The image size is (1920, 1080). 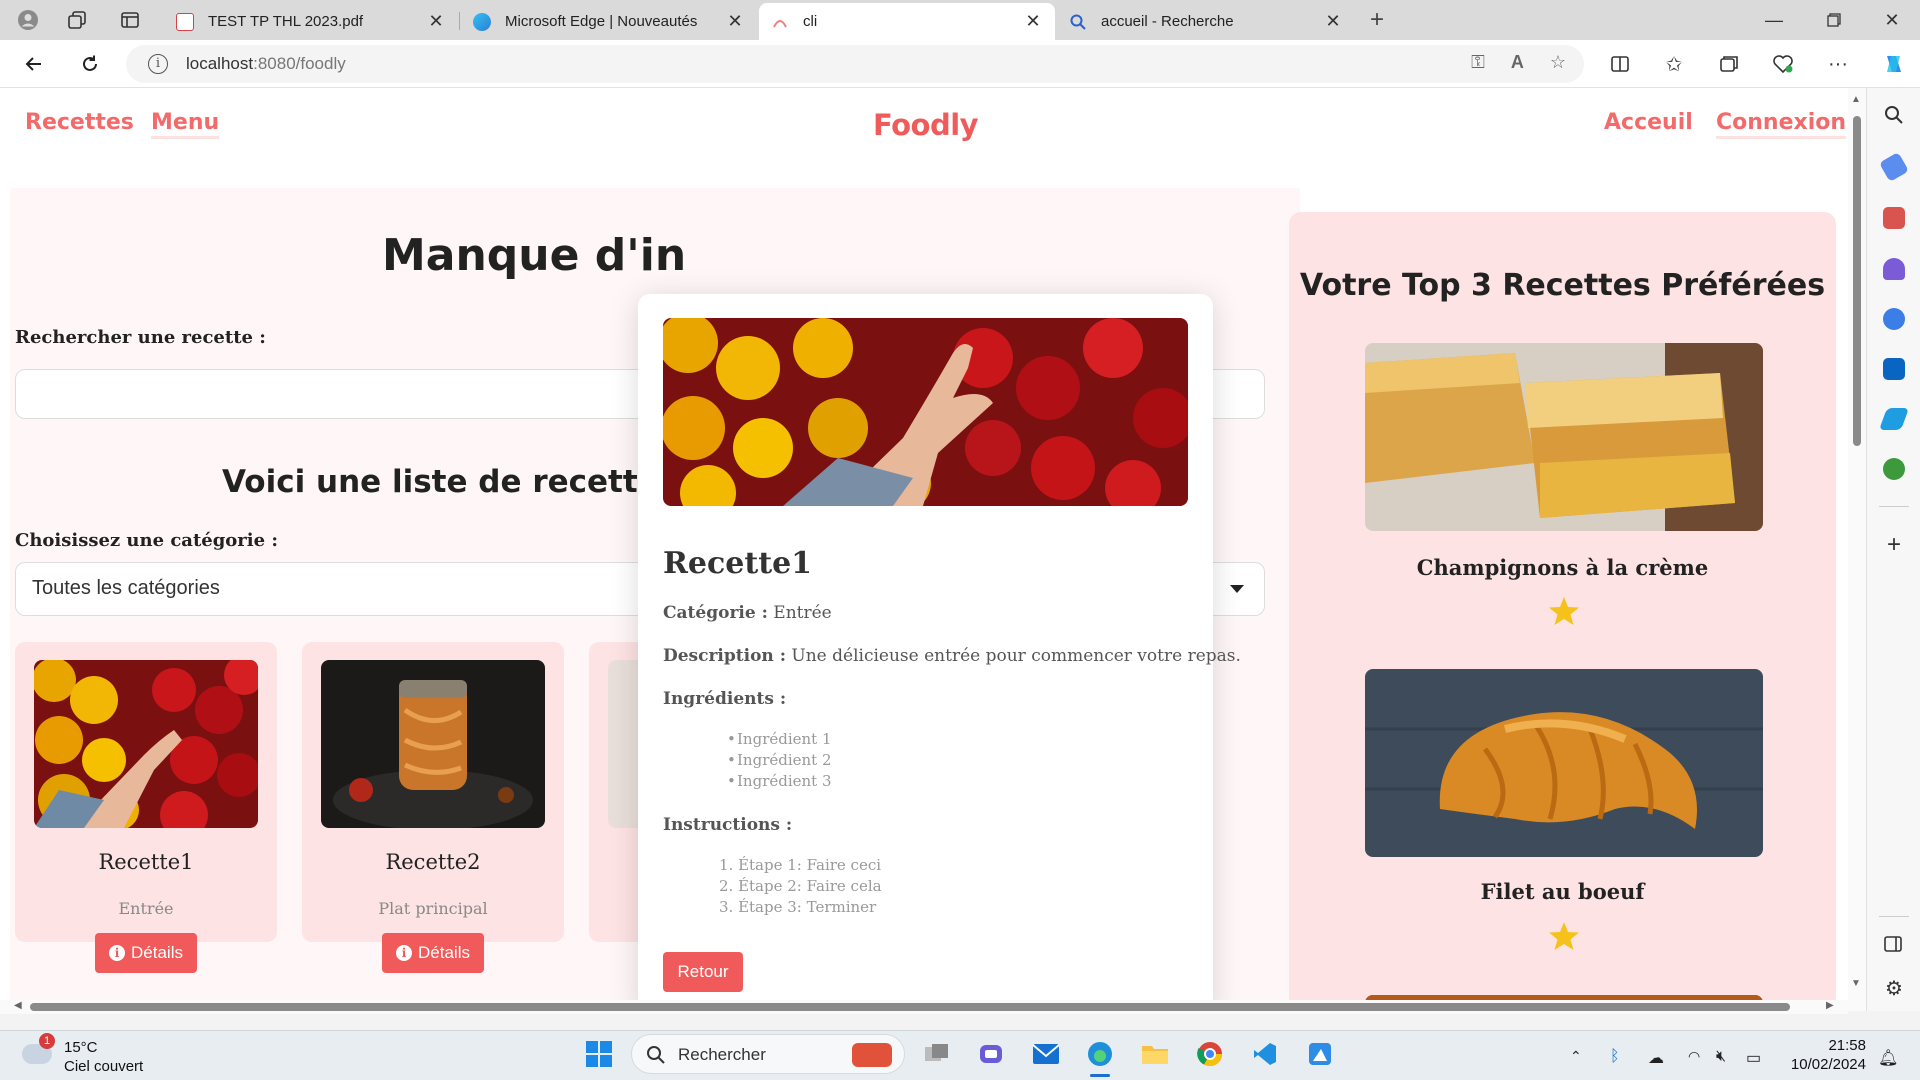 What do you see at coordinates (937, 1054) in the screenshot?
I see `task-view-icon` at bounding box center [937, 1054].